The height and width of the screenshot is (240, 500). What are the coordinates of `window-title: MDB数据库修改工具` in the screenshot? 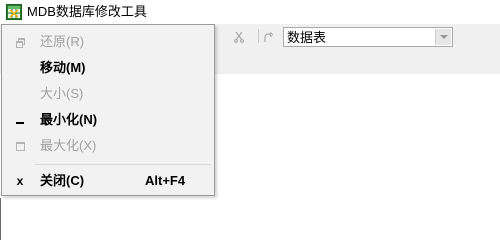 It's located at (87, 11).